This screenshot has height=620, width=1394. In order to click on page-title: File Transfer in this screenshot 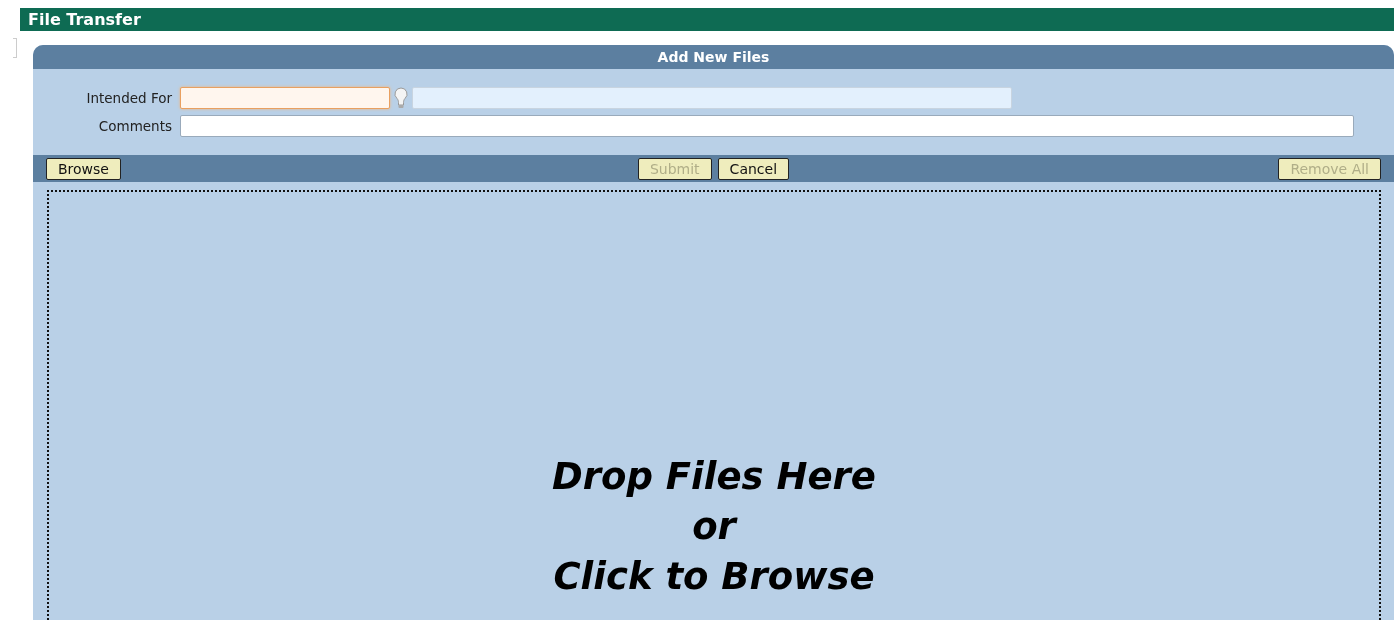, I will do `click(84, 19)`.